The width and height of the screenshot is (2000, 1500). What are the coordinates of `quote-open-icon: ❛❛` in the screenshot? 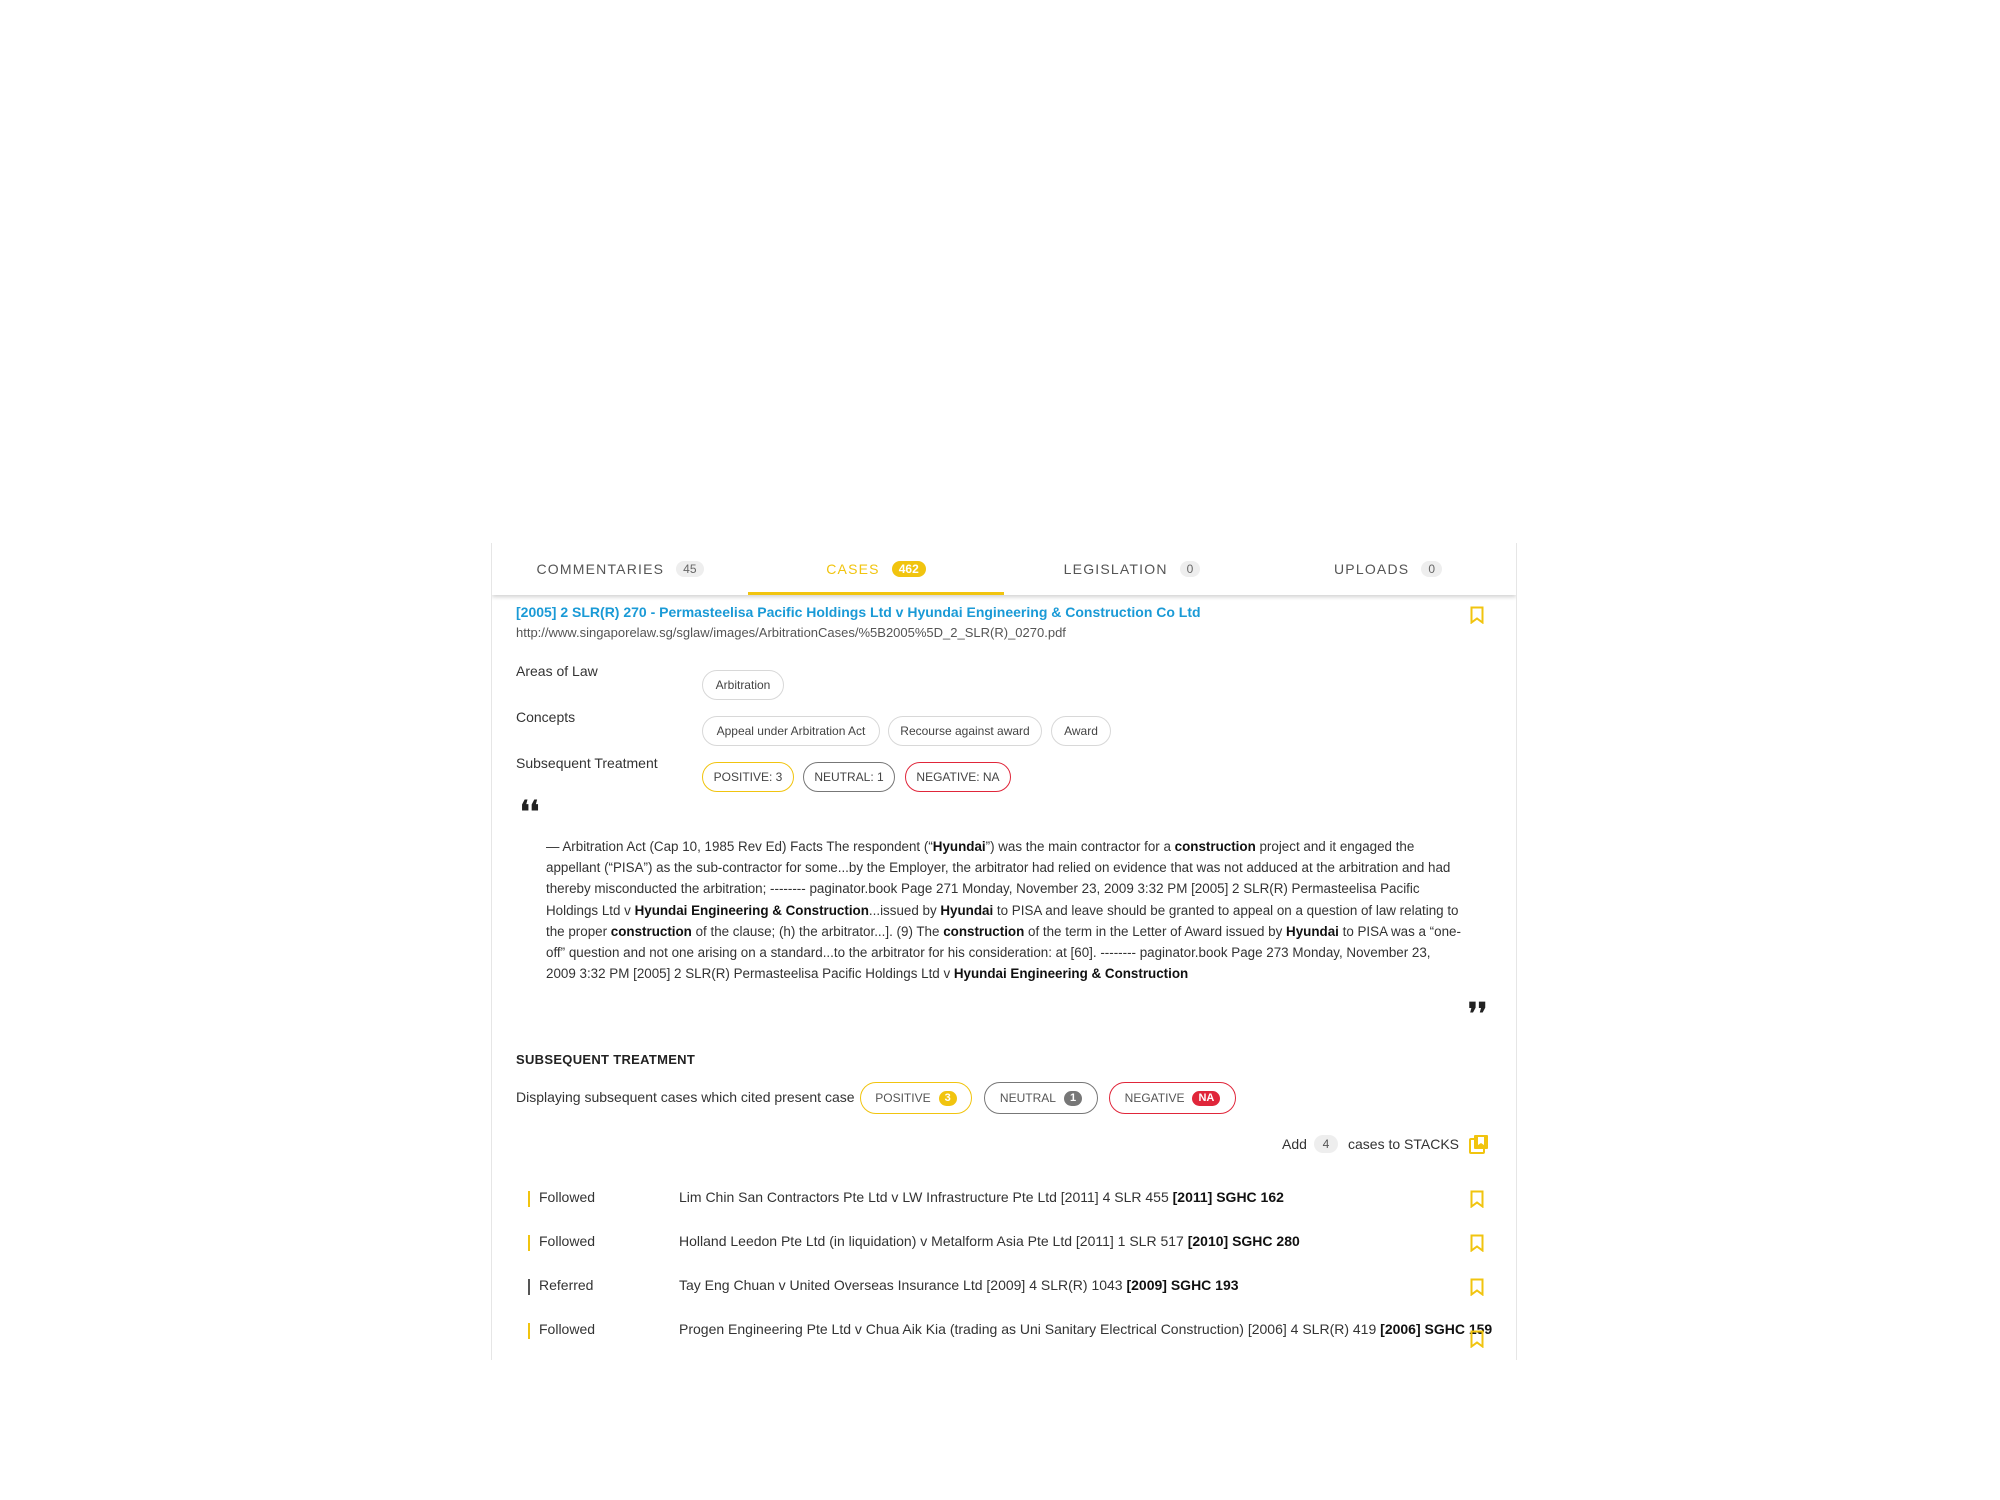 It's located at (530, 812).